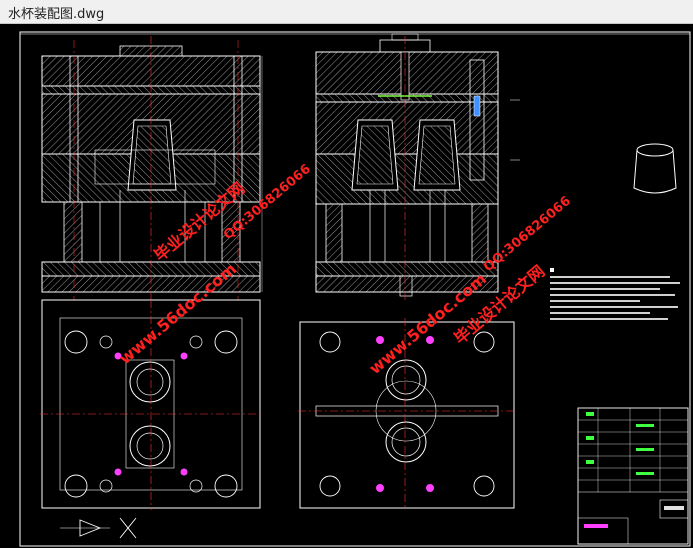 The width and height of the screenshot is (693, 548). Describe the element at coordinates (655, 168) in the screenshot. I see `cup-part-view` at that location.